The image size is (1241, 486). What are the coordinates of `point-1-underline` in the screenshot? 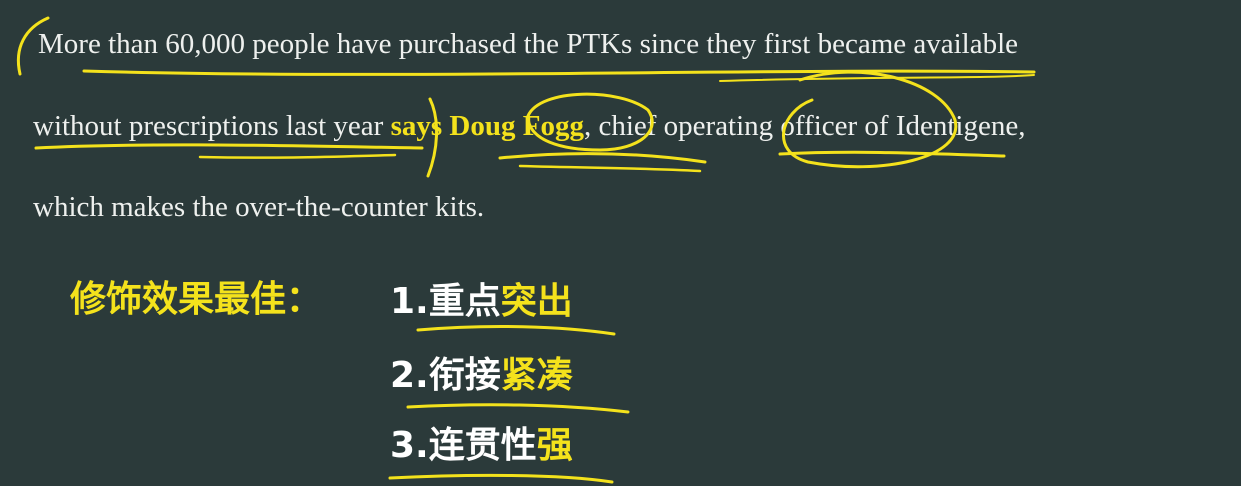 It's located at (516, 330).